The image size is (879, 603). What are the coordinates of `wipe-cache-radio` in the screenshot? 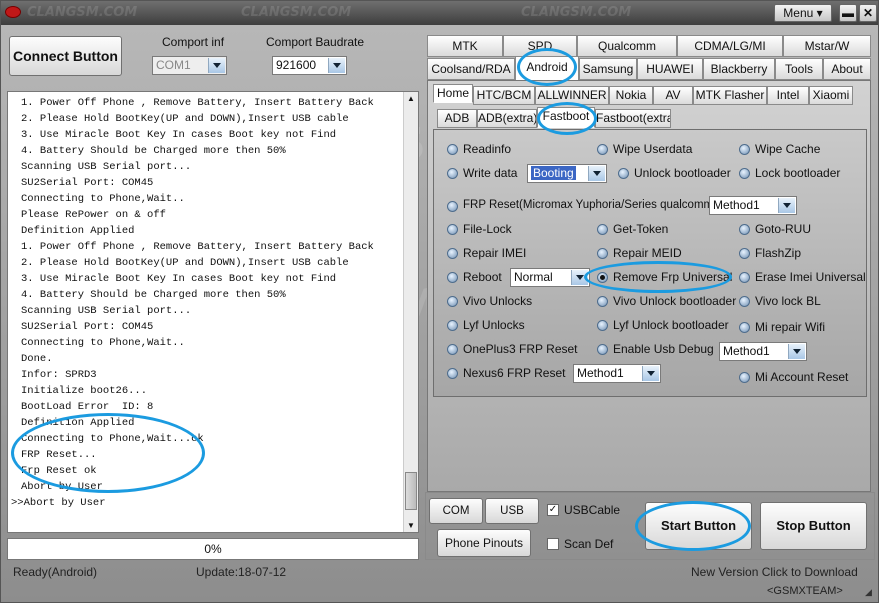 It's located at (744, 149).